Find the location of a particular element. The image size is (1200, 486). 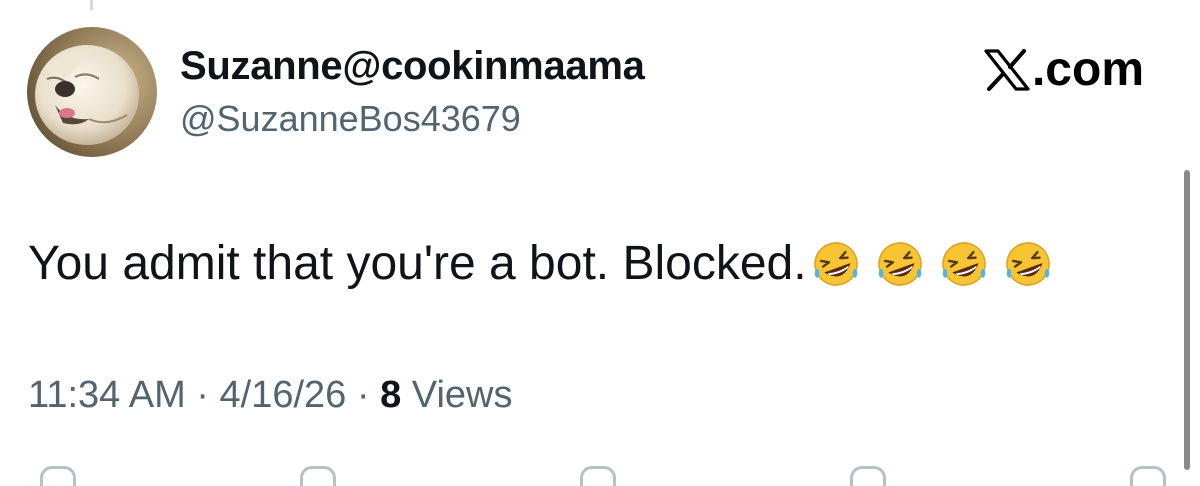

thread-connector-line is located at coordinates (91, 5).